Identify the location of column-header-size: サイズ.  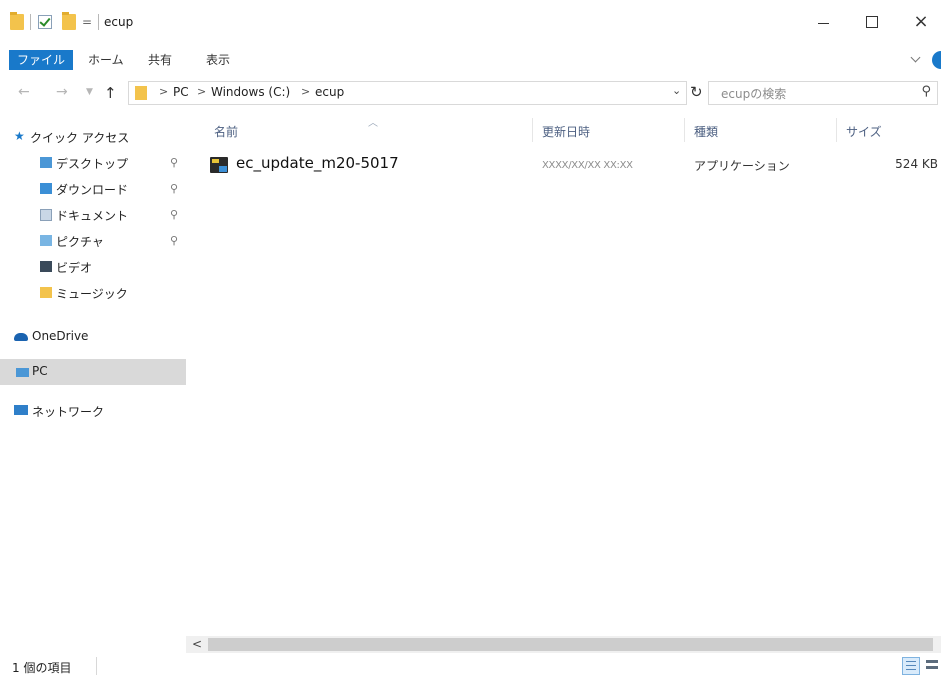
(864, 131).